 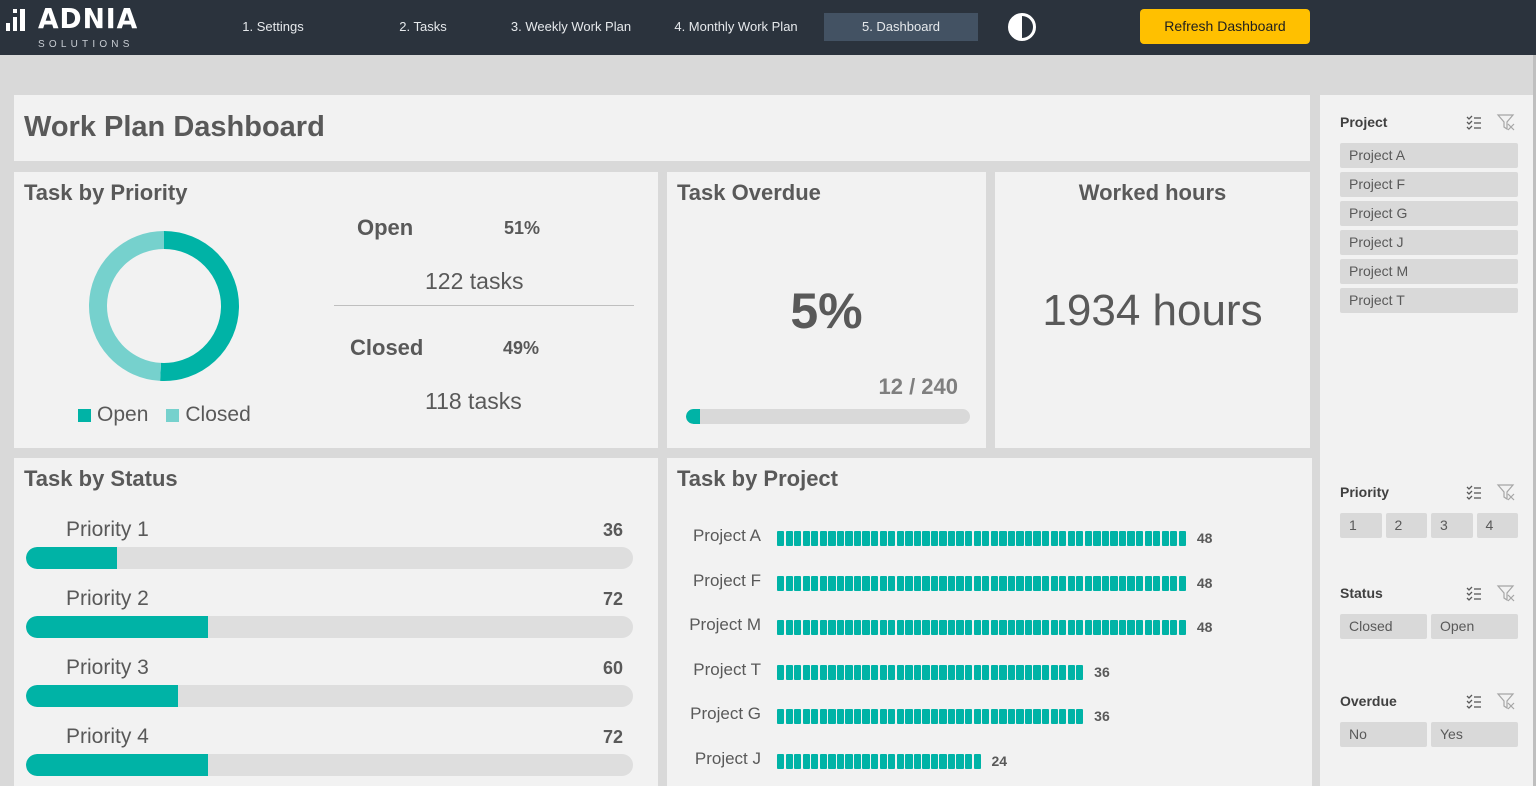 What do you see at coordinates (1383, 626) in the screenshot?
I see `slicer-item: Closed` at bounding box center [1383, 626].